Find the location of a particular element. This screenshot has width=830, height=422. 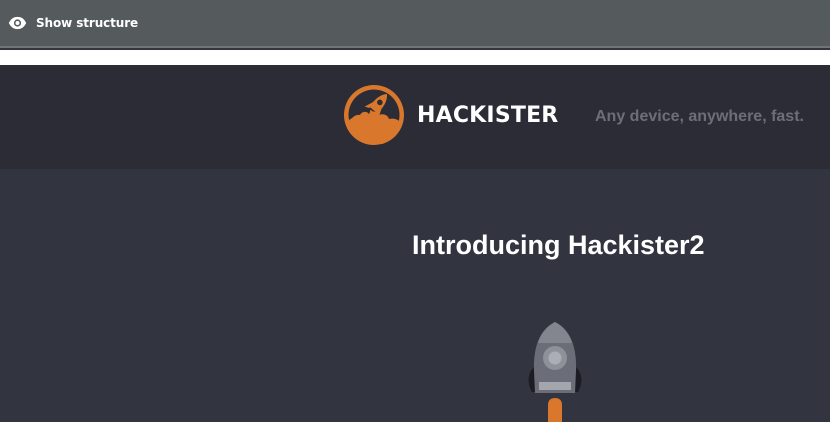

show-structure-button: Show structure is located at coordinates (73, 23).